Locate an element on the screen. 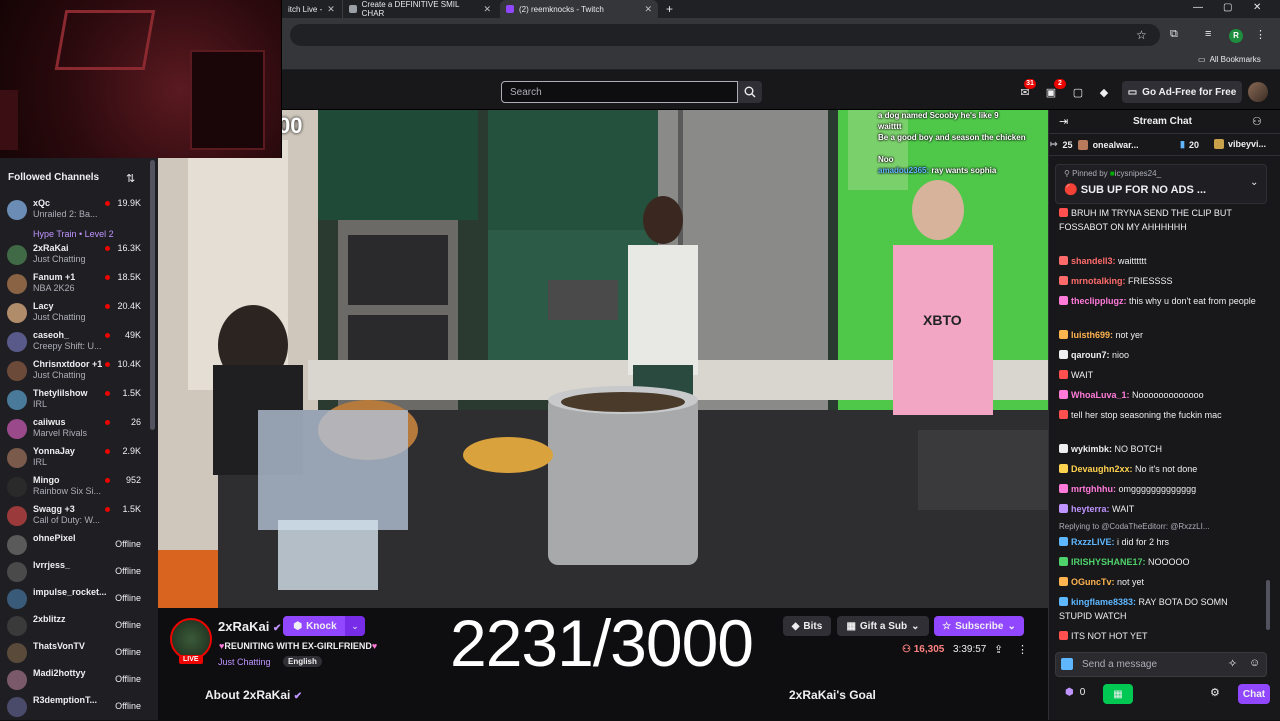 Image resolution: width=1280 pixels, height=721 pixels. chat-username: shandell3: is located at coordinates (1093, 261).